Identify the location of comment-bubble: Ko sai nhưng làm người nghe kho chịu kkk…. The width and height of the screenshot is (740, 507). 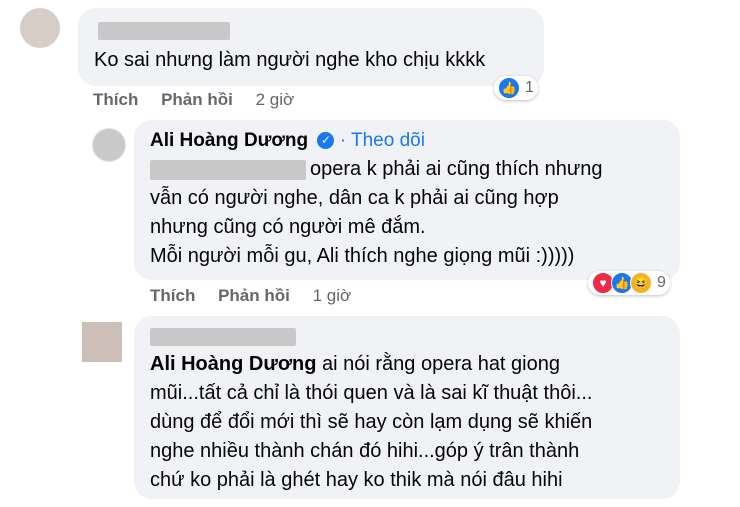
(311, 47).